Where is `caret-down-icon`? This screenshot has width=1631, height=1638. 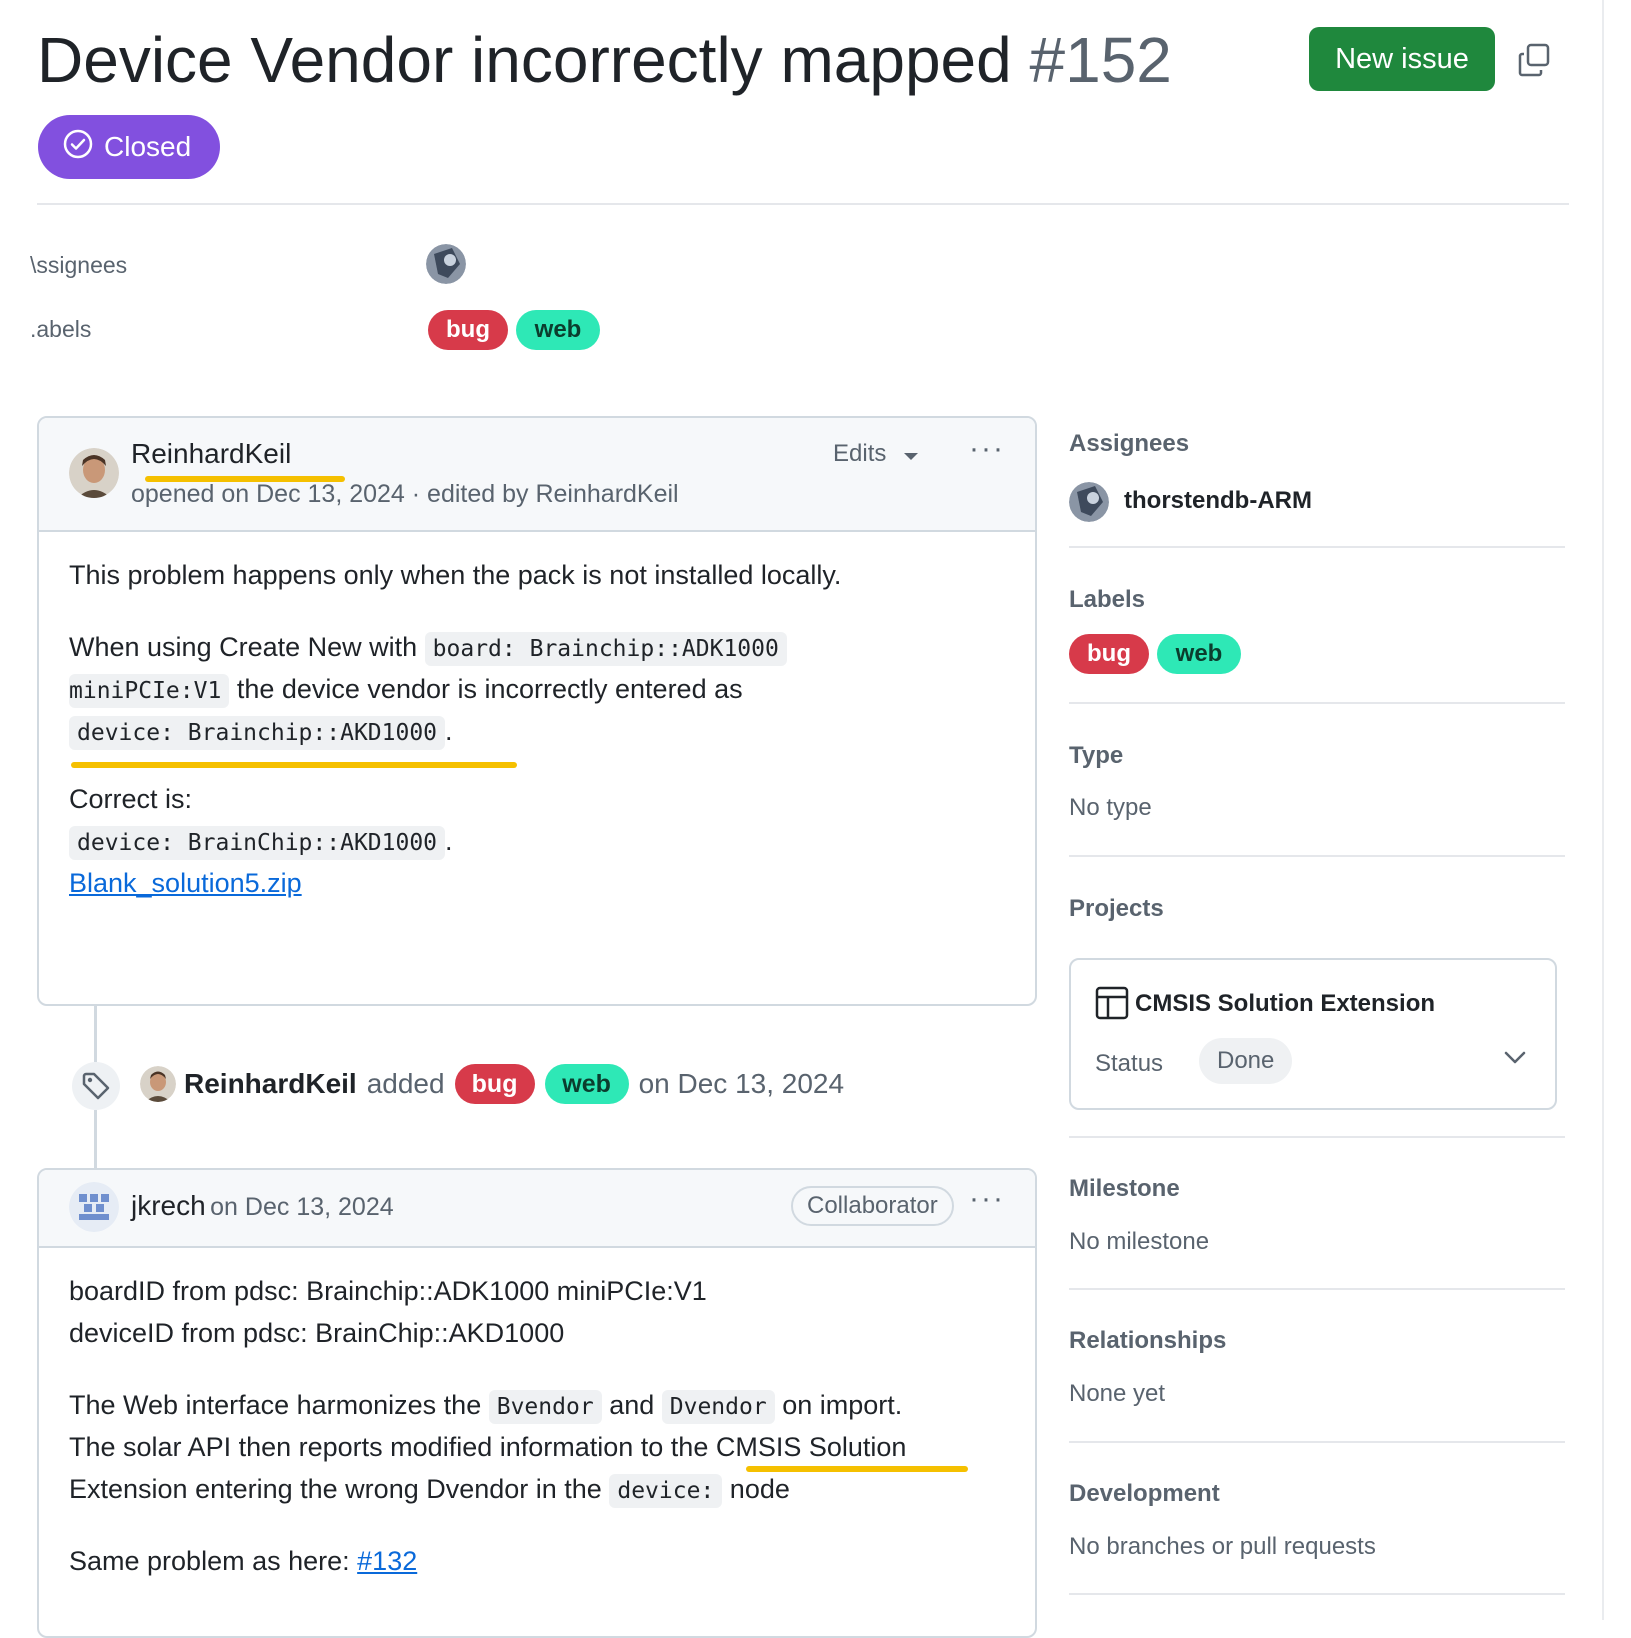
caret-down-icon is located at coordinates (911, 455).